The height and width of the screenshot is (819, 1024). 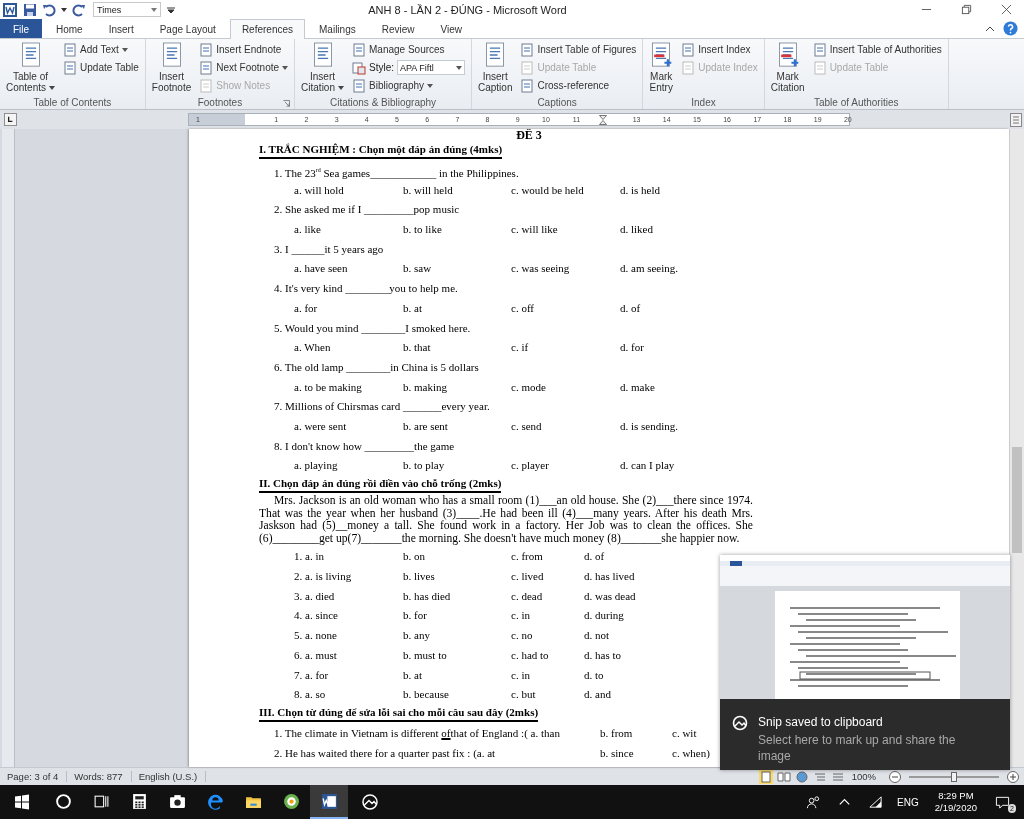 What do you see at coordinates (348, 466) in the screenshot?
I see `answer-option: a. playing` at bounding box center [348, 466].